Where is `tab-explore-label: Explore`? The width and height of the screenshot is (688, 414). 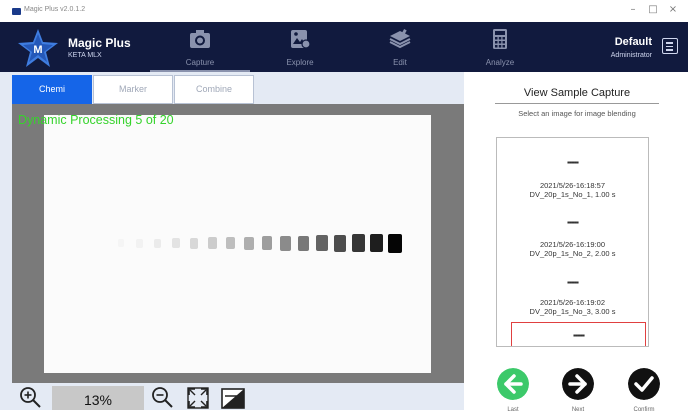 tab-explore-label: Explore is located at coordinates (300, 62).